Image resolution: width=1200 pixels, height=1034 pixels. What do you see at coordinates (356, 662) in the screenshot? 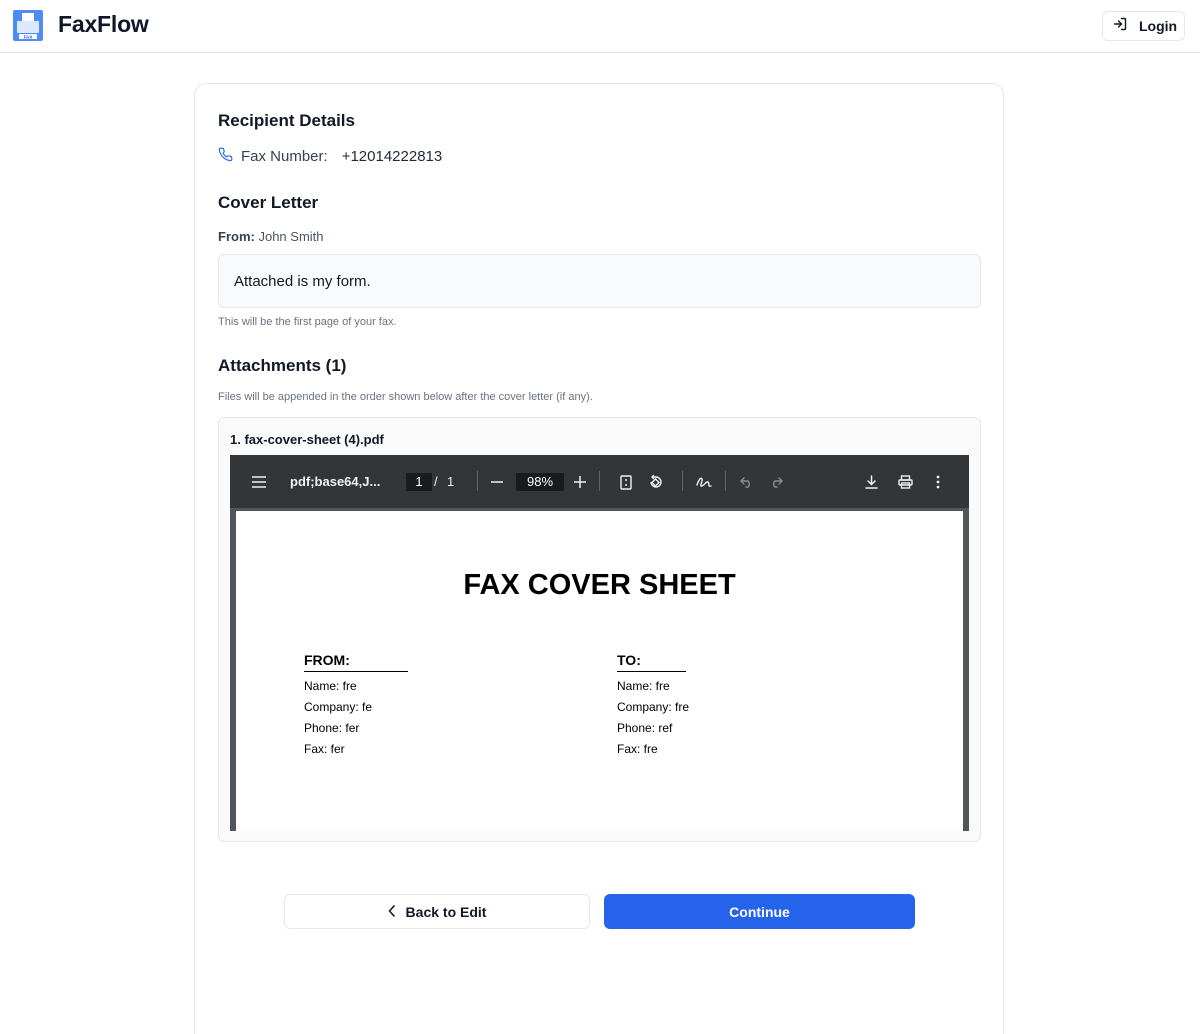
I see `pdf-from-heading: FROM:` at bounding box center [356, 662].